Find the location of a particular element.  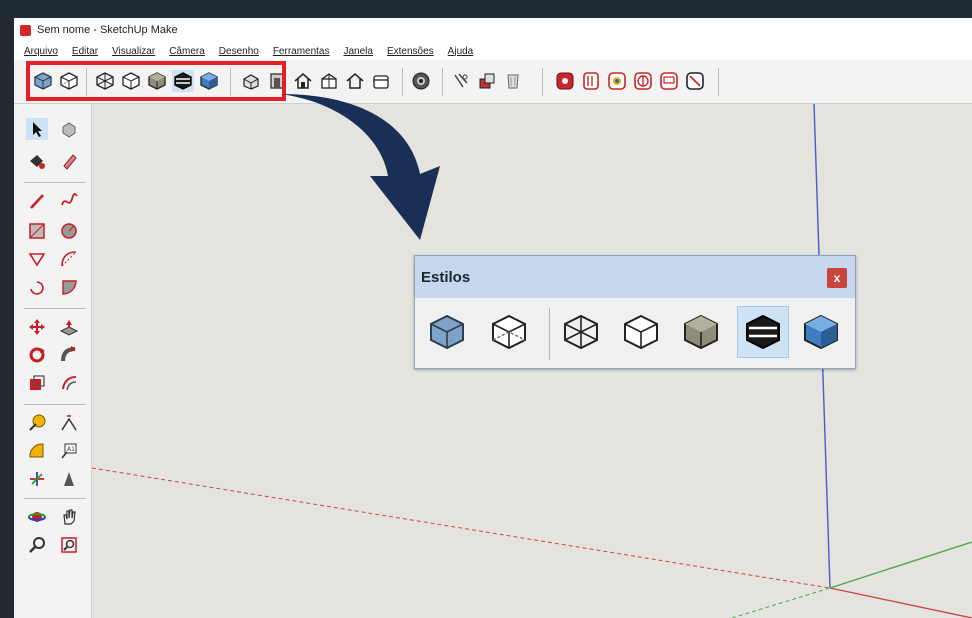

shaded-style-icon is located at coordinates (701, 332).